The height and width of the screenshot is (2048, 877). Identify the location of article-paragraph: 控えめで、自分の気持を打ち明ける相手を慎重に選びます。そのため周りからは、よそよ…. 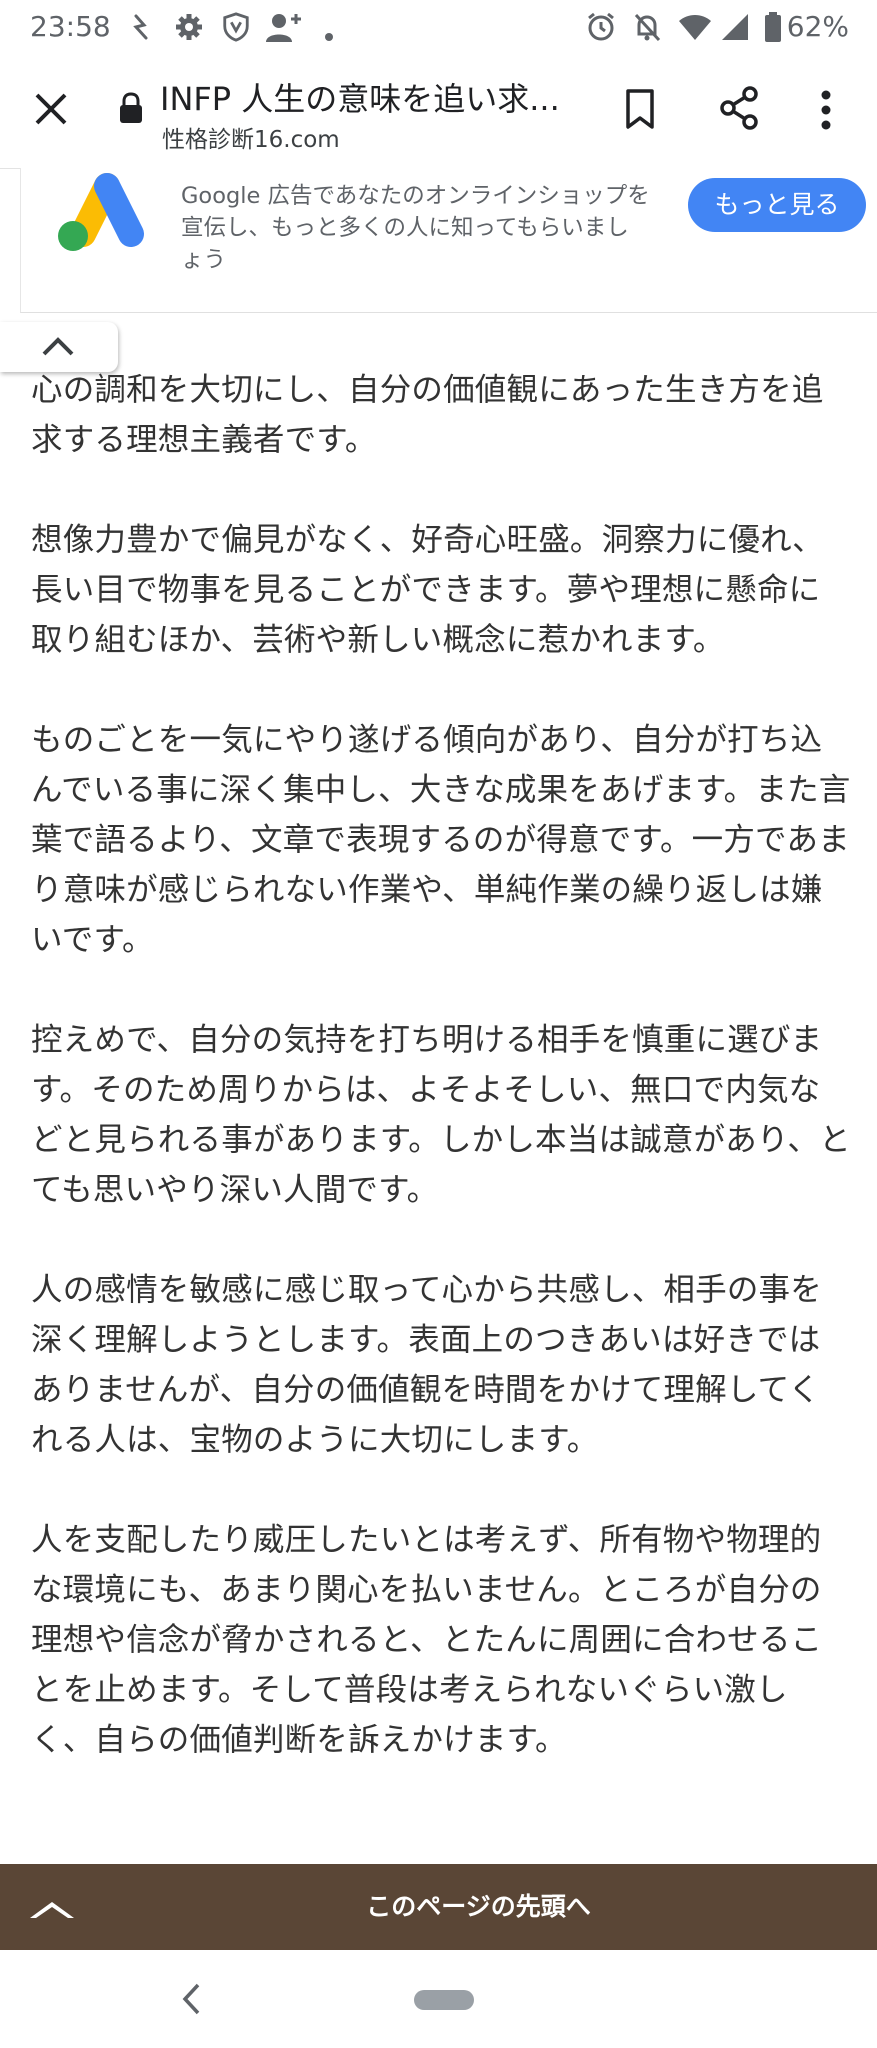
(441, 1115).